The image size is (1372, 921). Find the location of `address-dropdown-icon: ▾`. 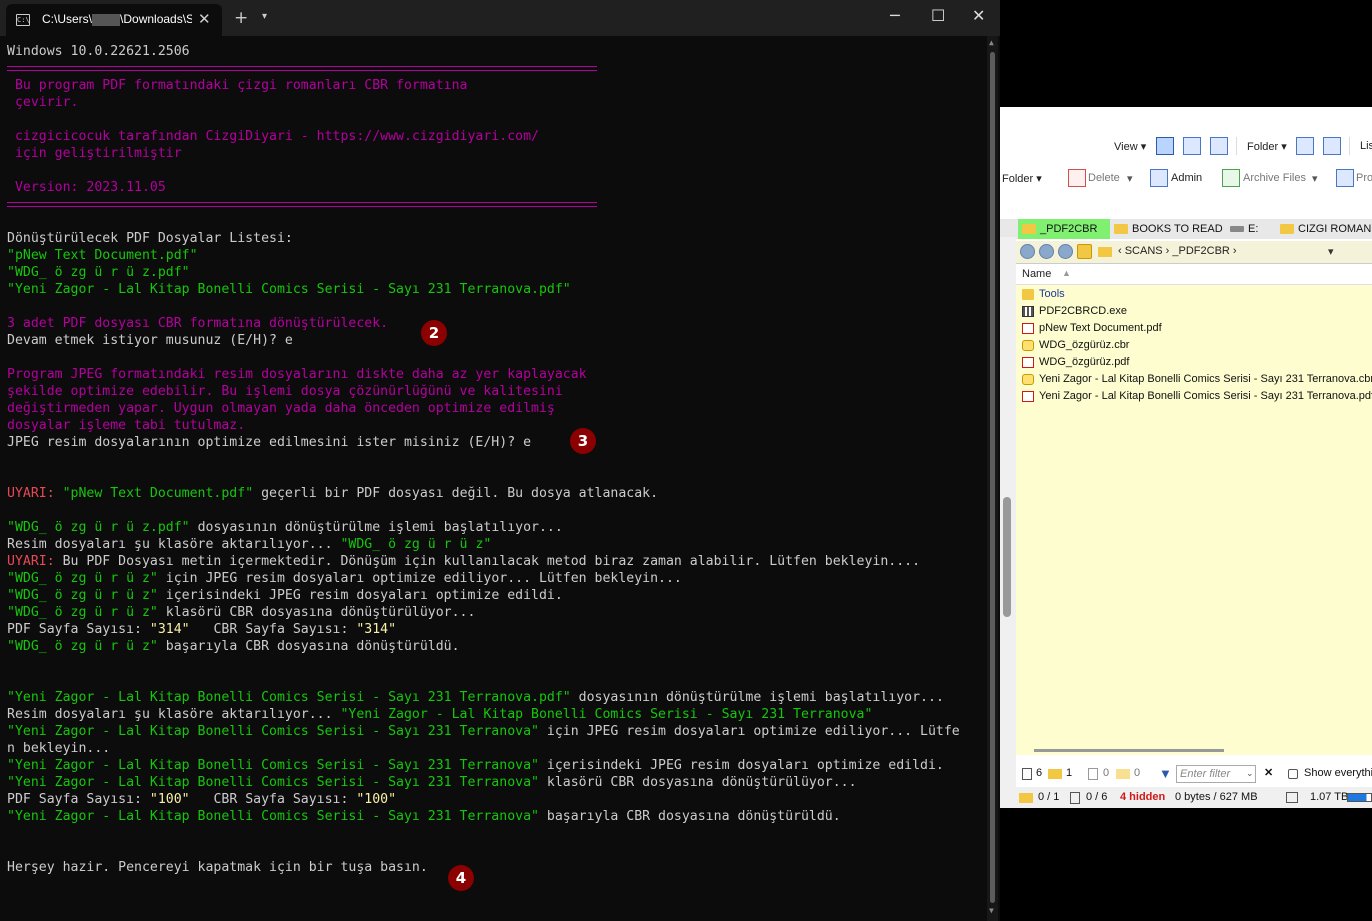

address-dropdown-icon: ▾ is located at coordinates (1331, 251).